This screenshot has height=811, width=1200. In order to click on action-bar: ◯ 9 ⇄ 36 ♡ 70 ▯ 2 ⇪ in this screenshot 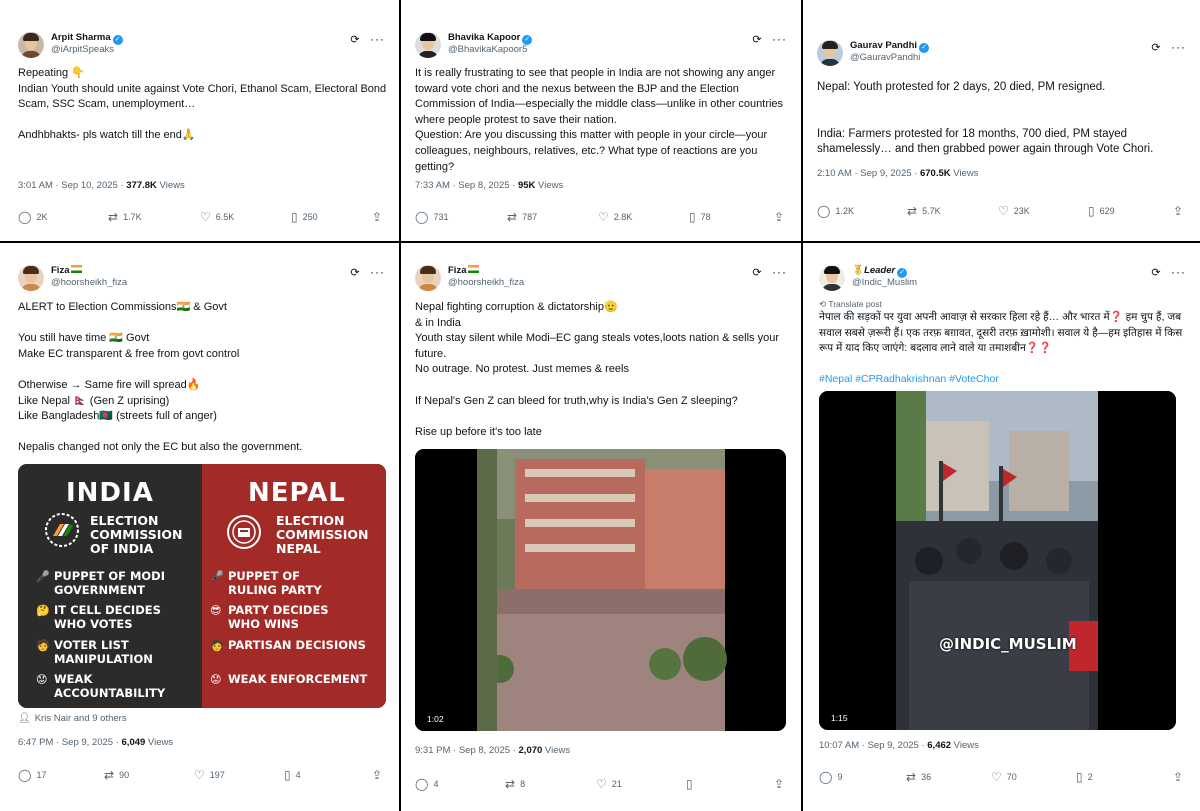, I will do `click(1003, 777)`.